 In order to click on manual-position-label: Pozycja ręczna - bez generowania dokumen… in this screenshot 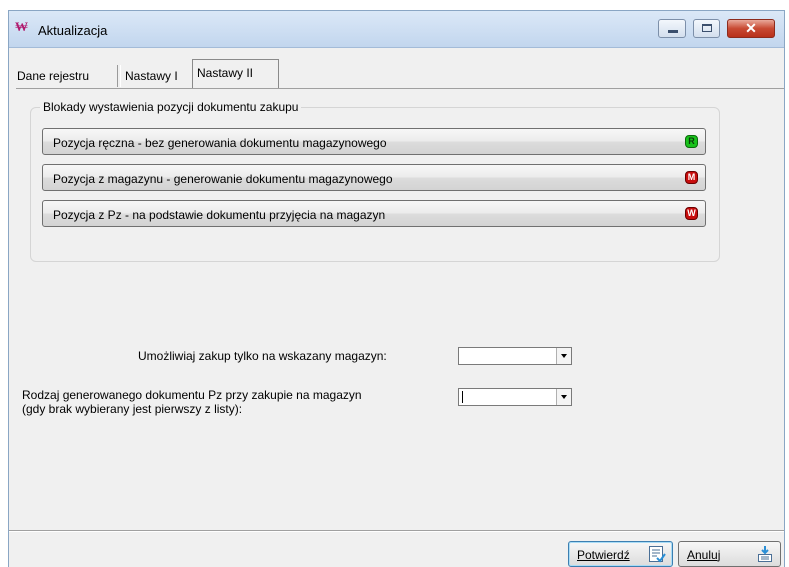, I will do `click(220, 143)`.